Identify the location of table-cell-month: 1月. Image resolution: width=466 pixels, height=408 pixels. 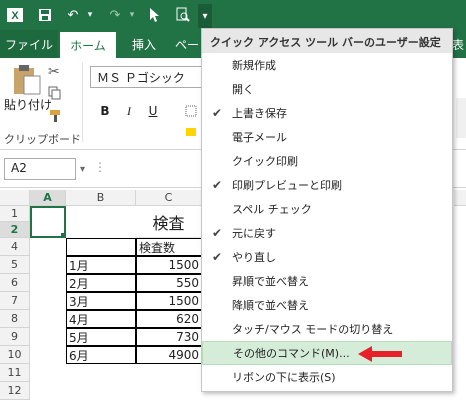
(101, 265).